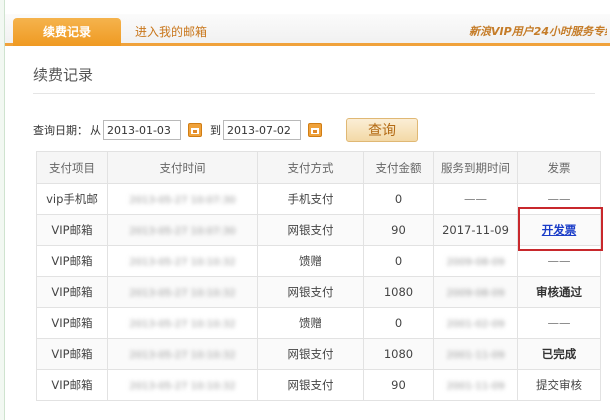 The height and width of the screenshot is (420, 610). Describe the element at coordinates (559, 323) in the screenshot. I see `cell-invoice: ——` at that location.